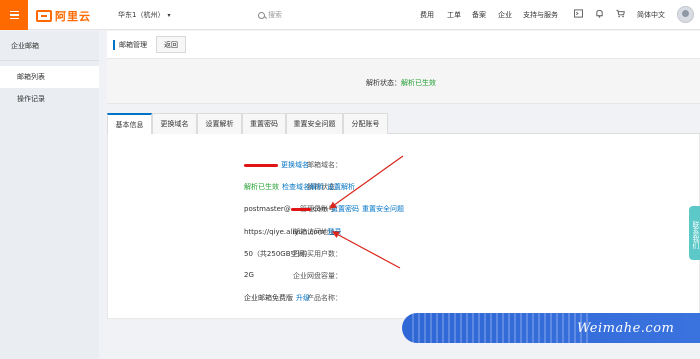  What do you see at coordinates (502, 328) in the screenshot?
I see `watermark-stripes` at bounding box center [502, 328].